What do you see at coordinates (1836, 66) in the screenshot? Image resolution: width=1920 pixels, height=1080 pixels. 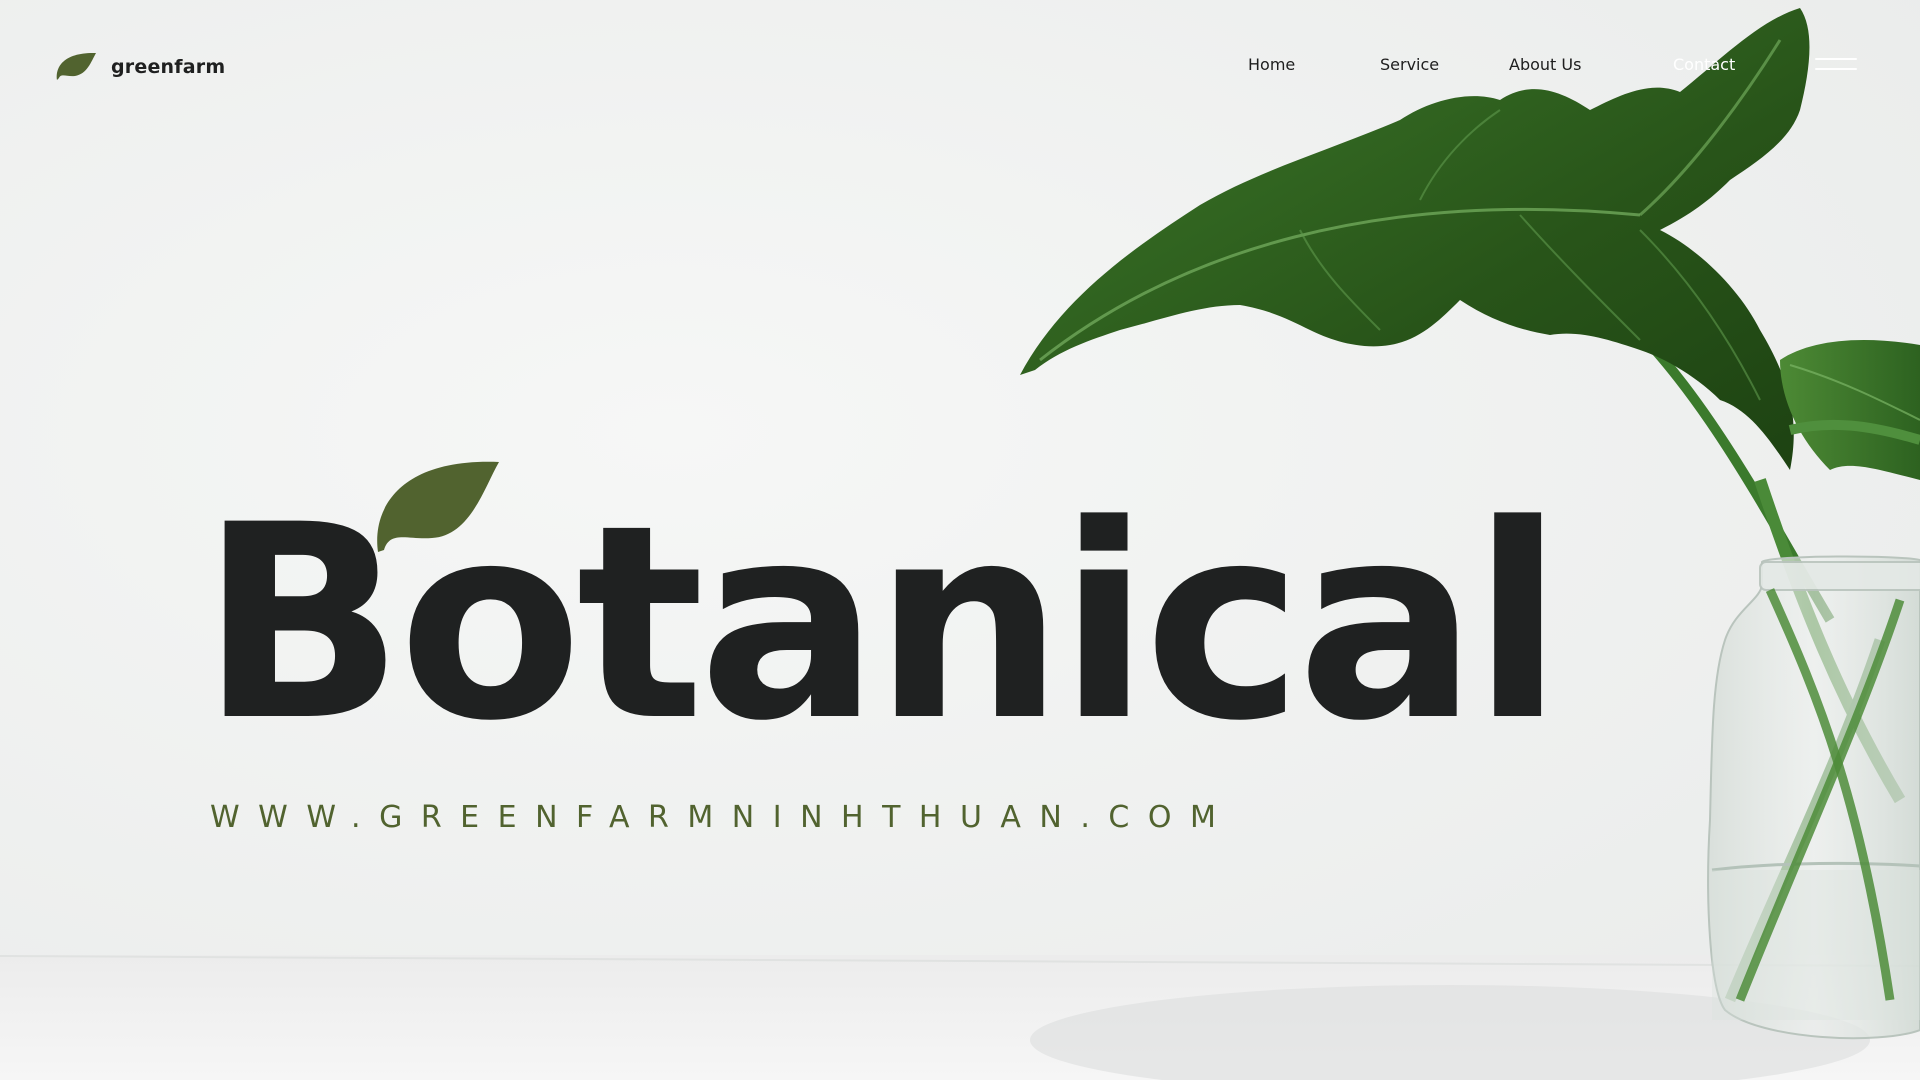 I see `hamburger-menu-icon` at bounding box center [1836, 66].